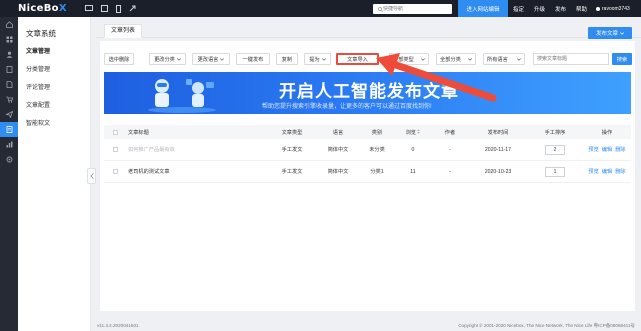 This screenshot has height=331, width=641. Describe the element at coordinates (357, 59) in the screenshot. I see `import-article-button: 文章导入` at that location.